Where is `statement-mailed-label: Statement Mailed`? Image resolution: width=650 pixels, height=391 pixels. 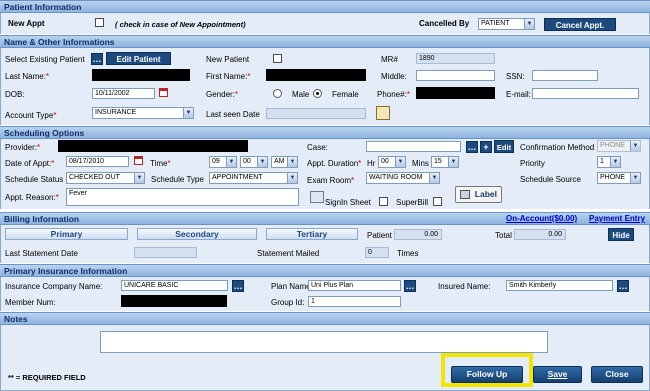 statement-mailed-label: Statement Mailed is located at coordinates (288, 253).